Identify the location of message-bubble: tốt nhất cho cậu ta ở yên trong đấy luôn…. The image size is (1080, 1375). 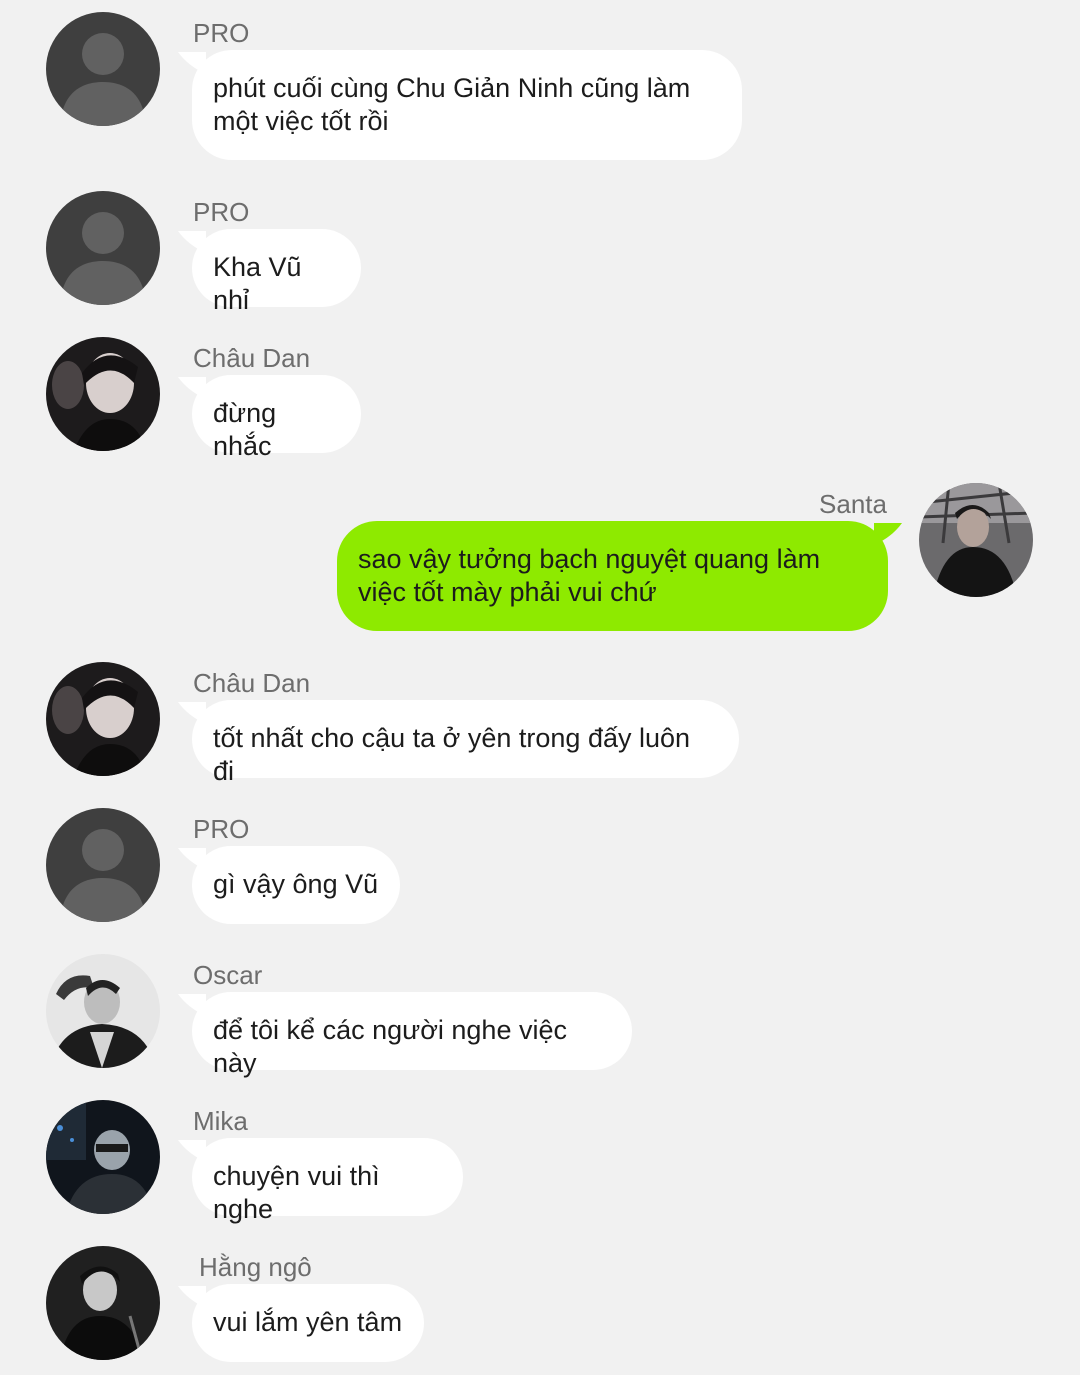
(465, 743).